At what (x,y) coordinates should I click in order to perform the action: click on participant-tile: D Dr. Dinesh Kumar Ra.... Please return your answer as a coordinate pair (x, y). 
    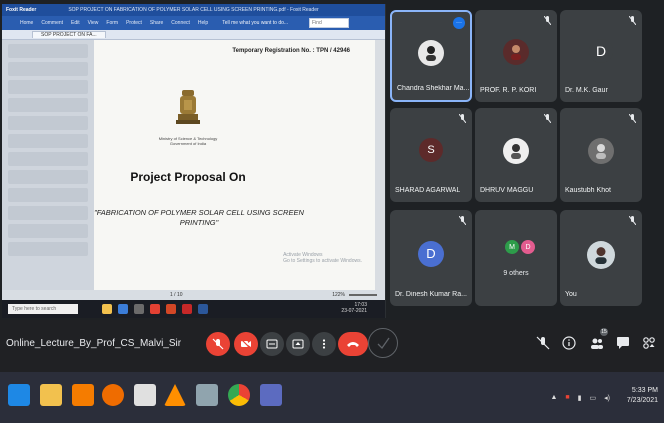
    Looking at the image, I should click on (431, 258).